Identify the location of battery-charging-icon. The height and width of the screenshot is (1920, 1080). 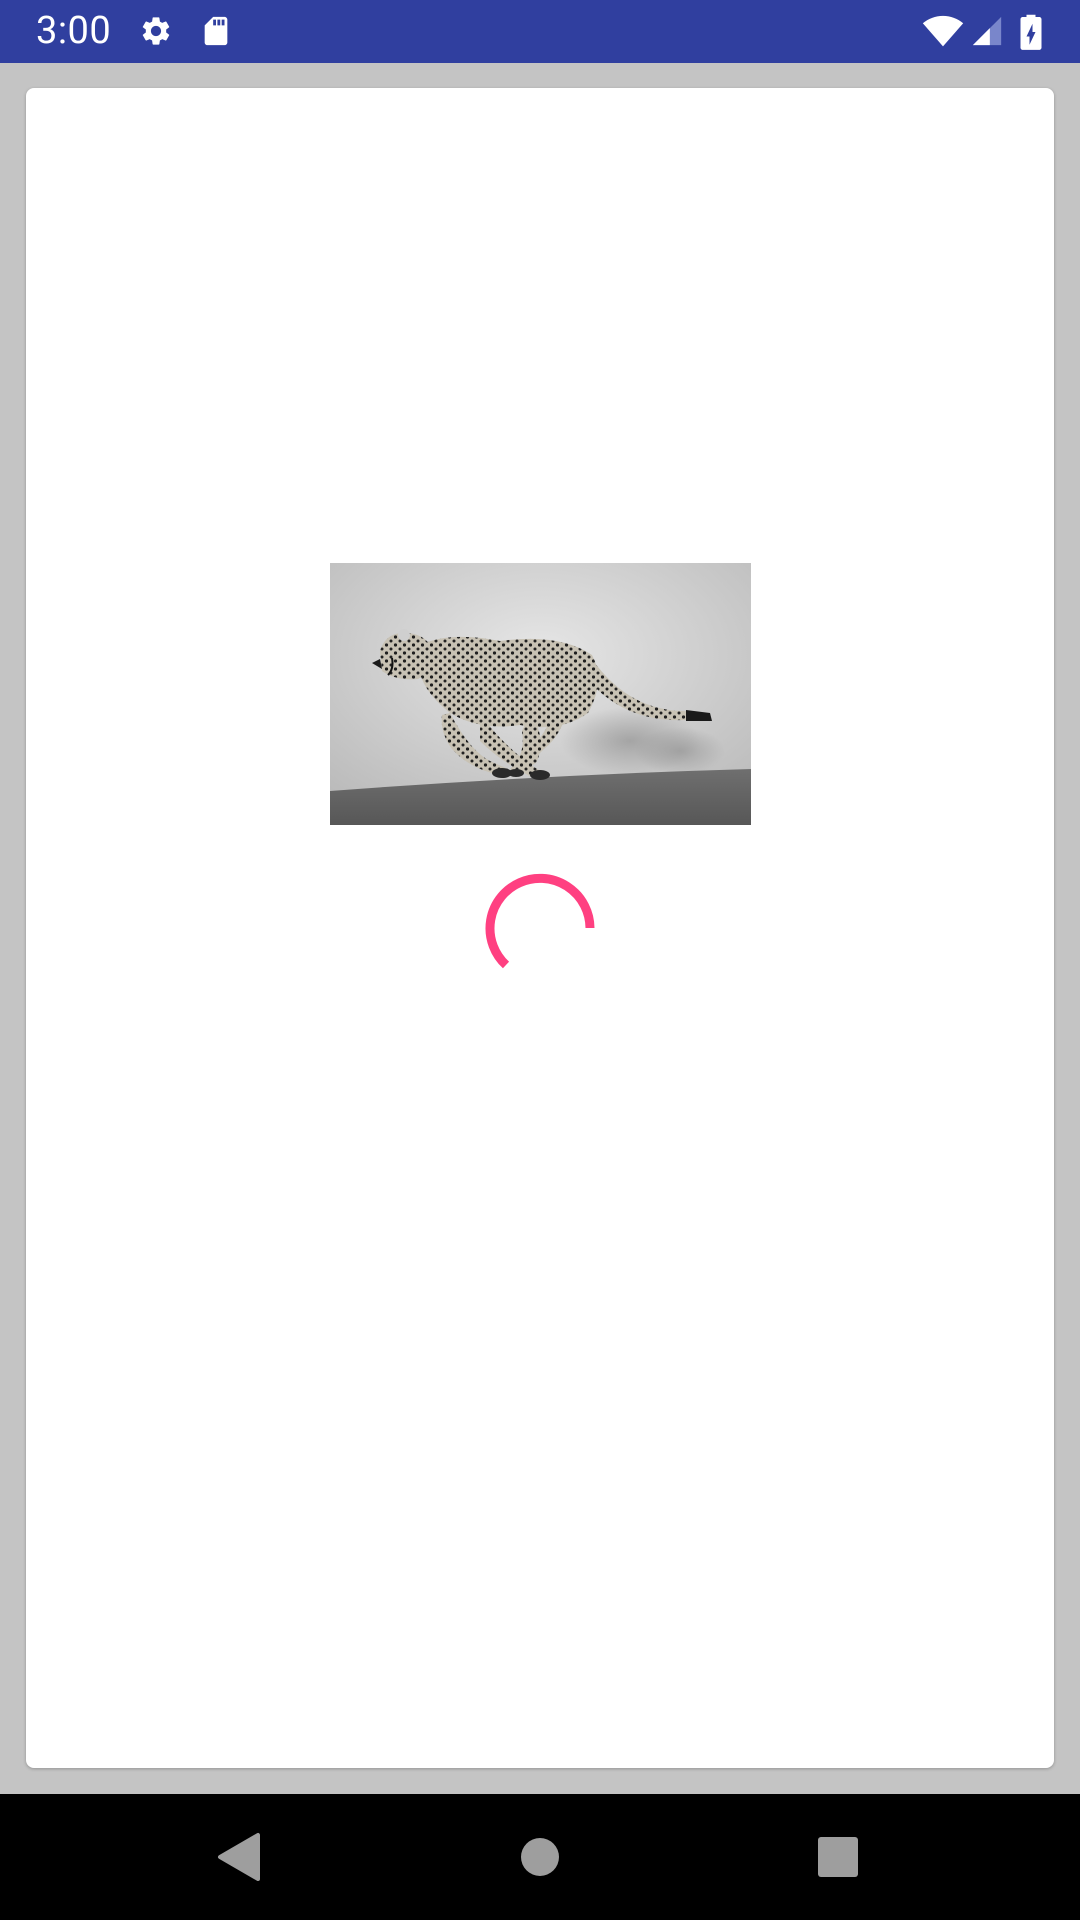
(1031, 32).